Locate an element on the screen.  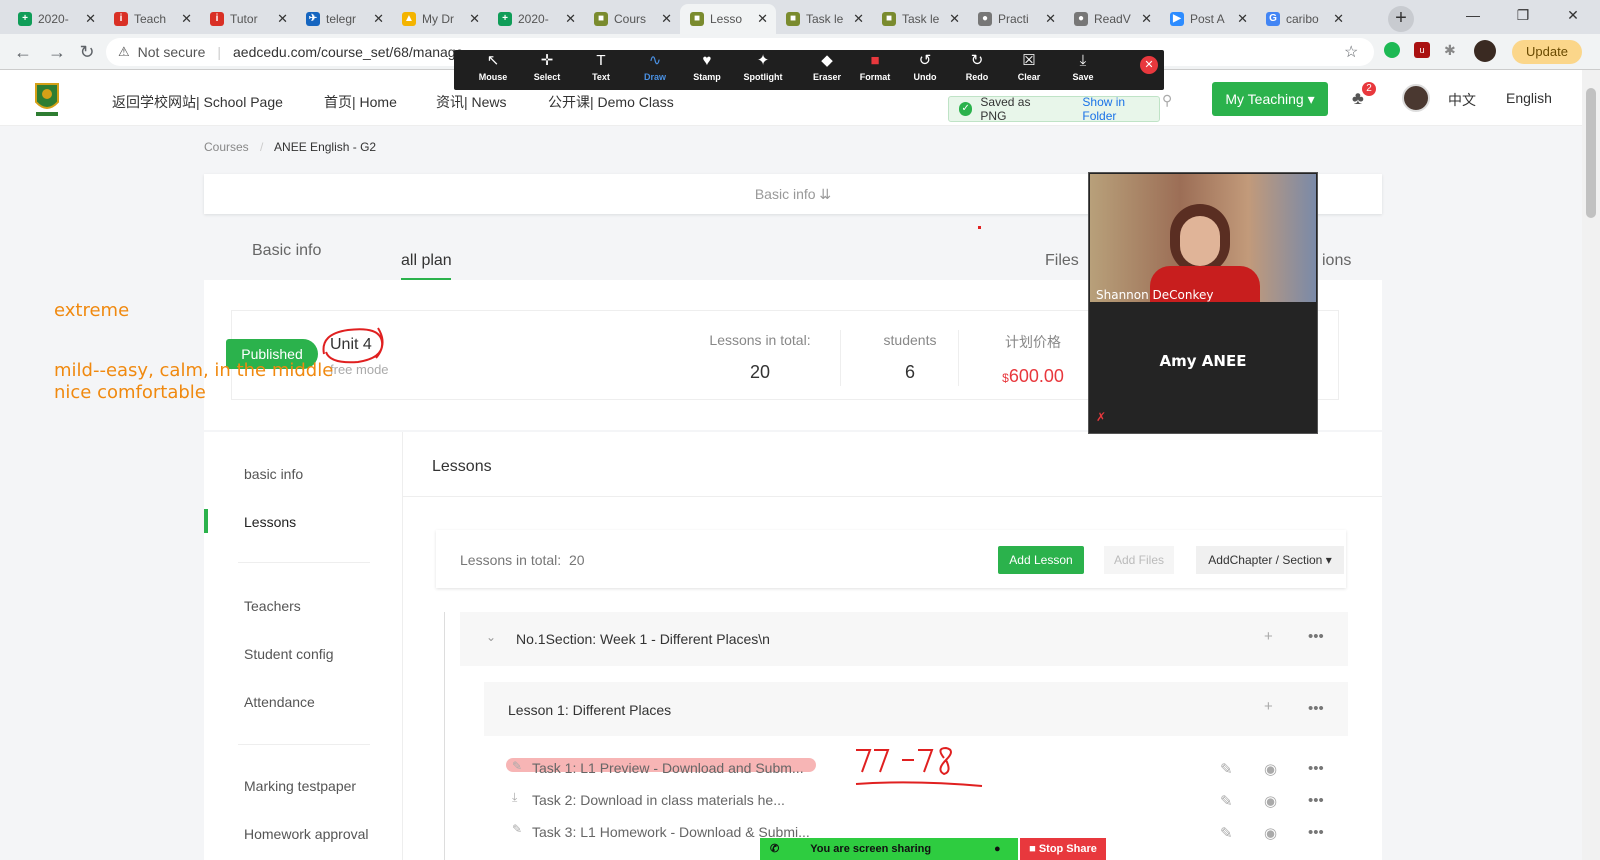
browser-tab: ● Practi ✕ is located at coordinates (1016, 19).